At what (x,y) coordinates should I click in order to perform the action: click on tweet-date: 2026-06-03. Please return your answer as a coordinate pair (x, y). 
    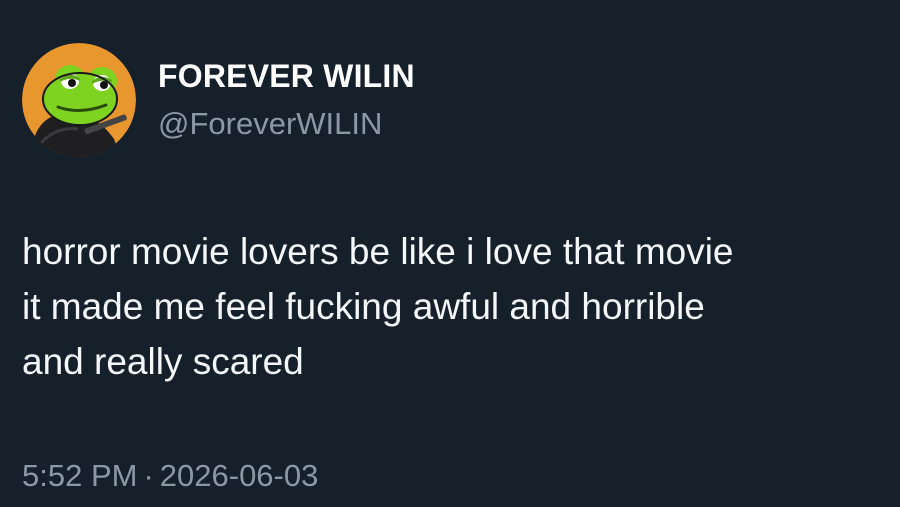
    Looking at the image, I should click on (239, 475).